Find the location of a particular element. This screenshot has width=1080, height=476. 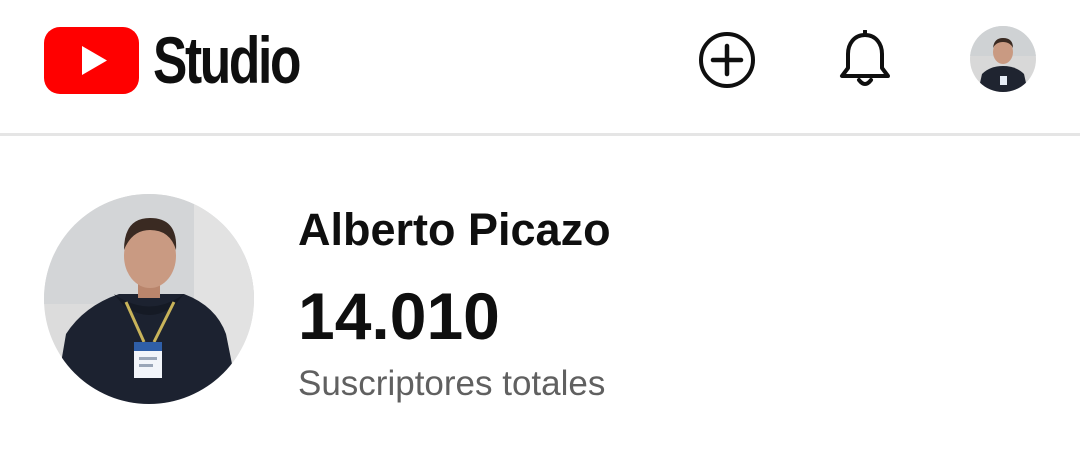

create-button is located at coordinates (727, 60).